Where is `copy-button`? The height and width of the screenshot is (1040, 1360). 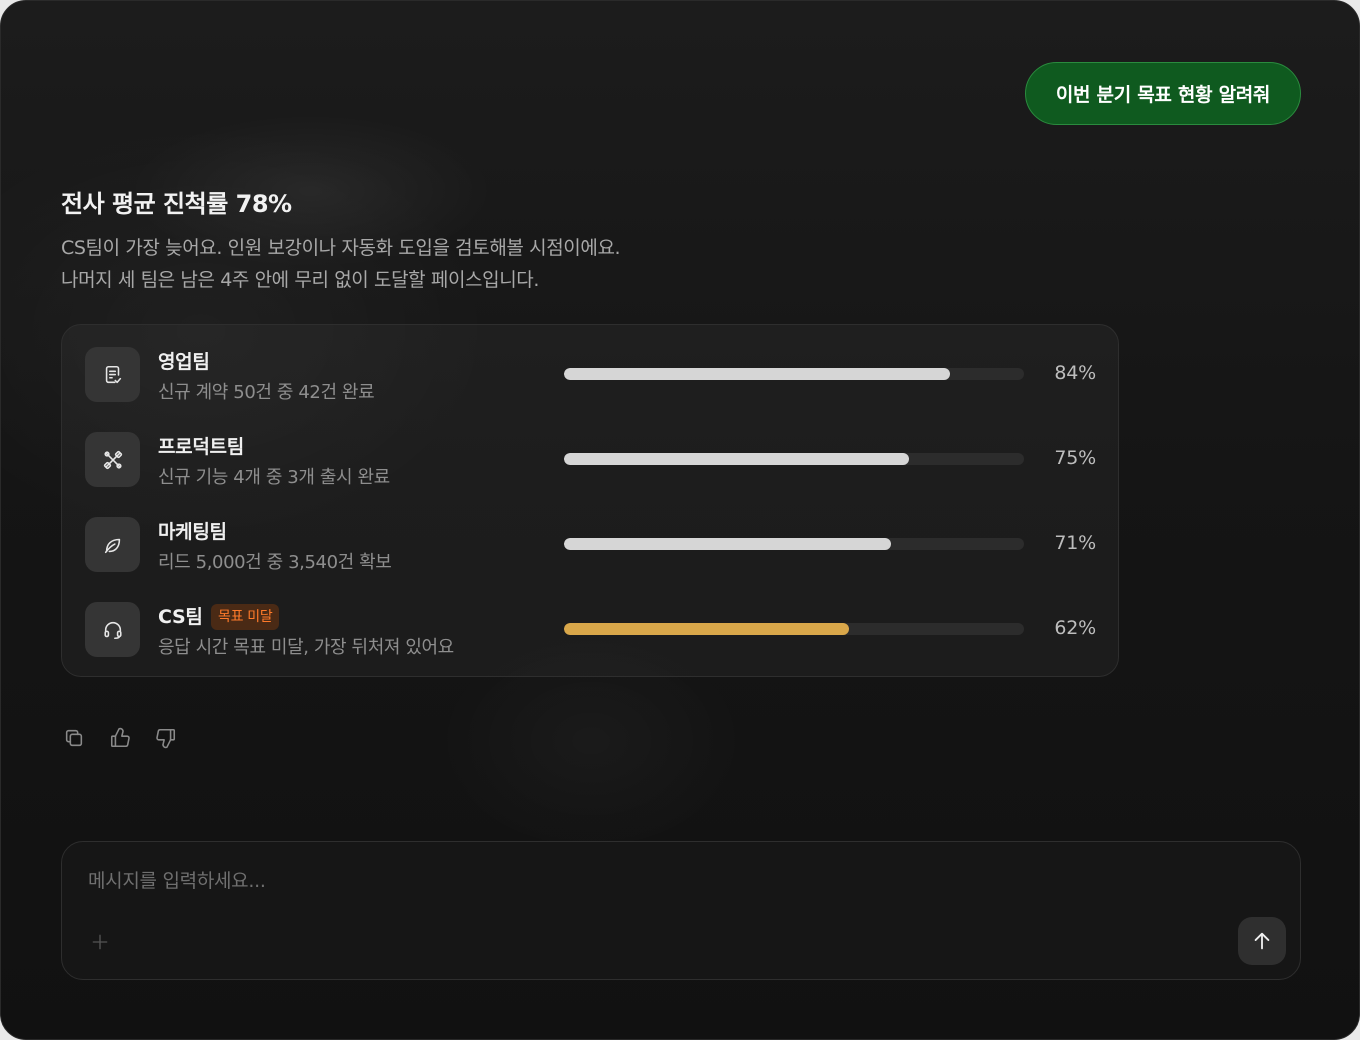 copy-button is located at coordinates (74, 738).